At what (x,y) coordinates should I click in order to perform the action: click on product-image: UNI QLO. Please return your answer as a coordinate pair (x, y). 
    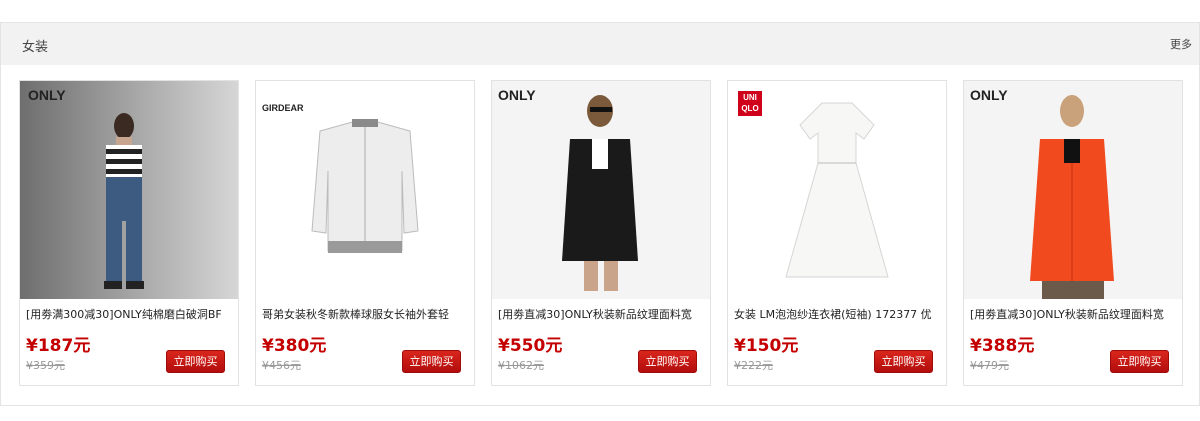
    Looking at the image, I should click on (837, 190).